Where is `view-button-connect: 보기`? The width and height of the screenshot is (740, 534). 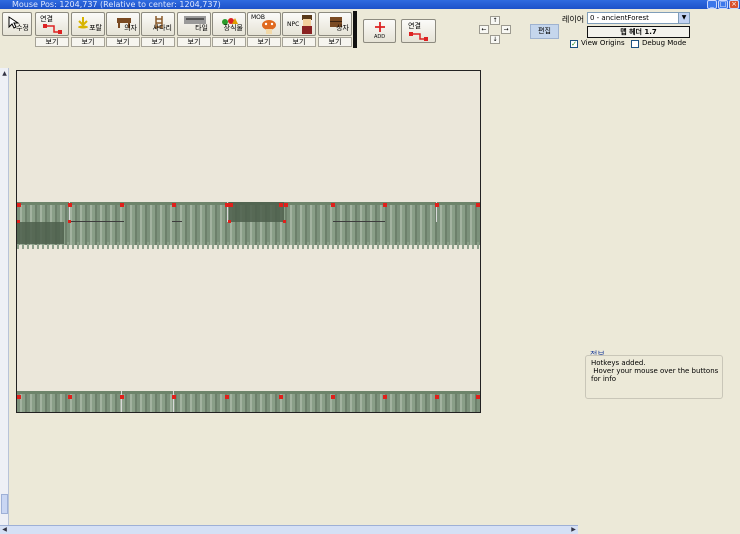
view-button-connect: 보기 is located at coordinates (52, 42).